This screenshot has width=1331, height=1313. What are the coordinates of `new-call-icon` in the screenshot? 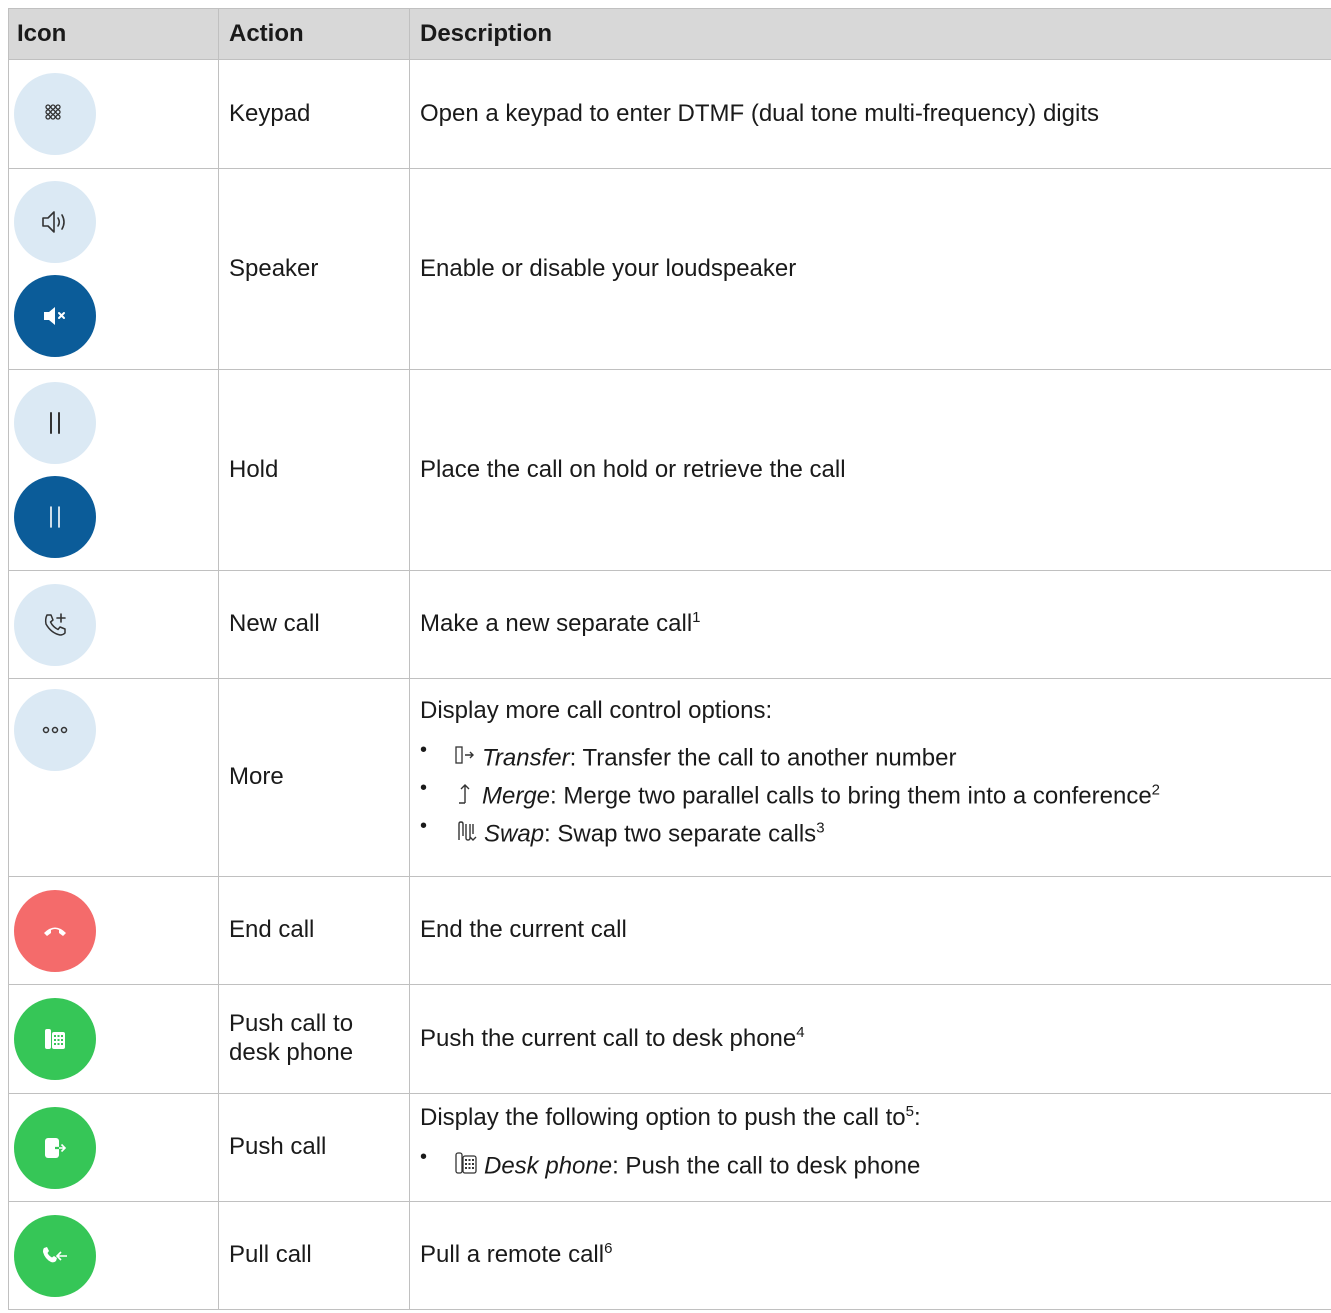 It's located at (55, 624).